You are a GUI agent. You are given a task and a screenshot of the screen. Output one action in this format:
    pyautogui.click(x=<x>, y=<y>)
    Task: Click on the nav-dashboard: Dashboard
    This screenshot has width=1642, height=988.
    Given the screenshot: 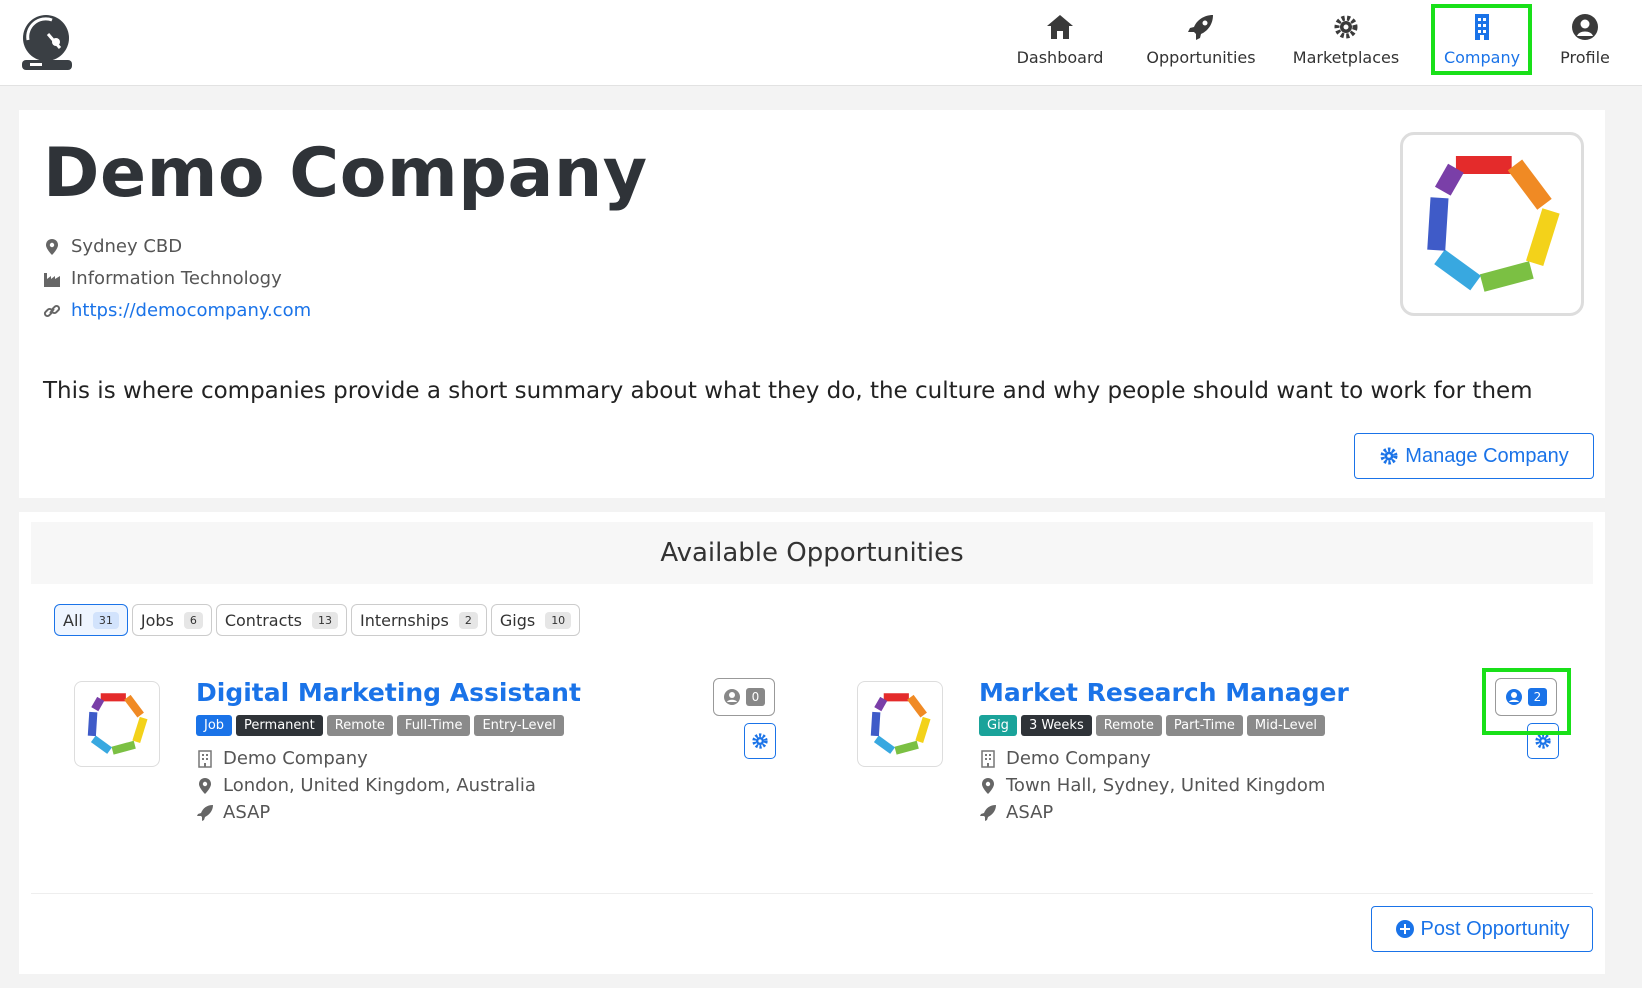 What is the action you would take?
    pyautogui.click(x=1060, y=42)
    